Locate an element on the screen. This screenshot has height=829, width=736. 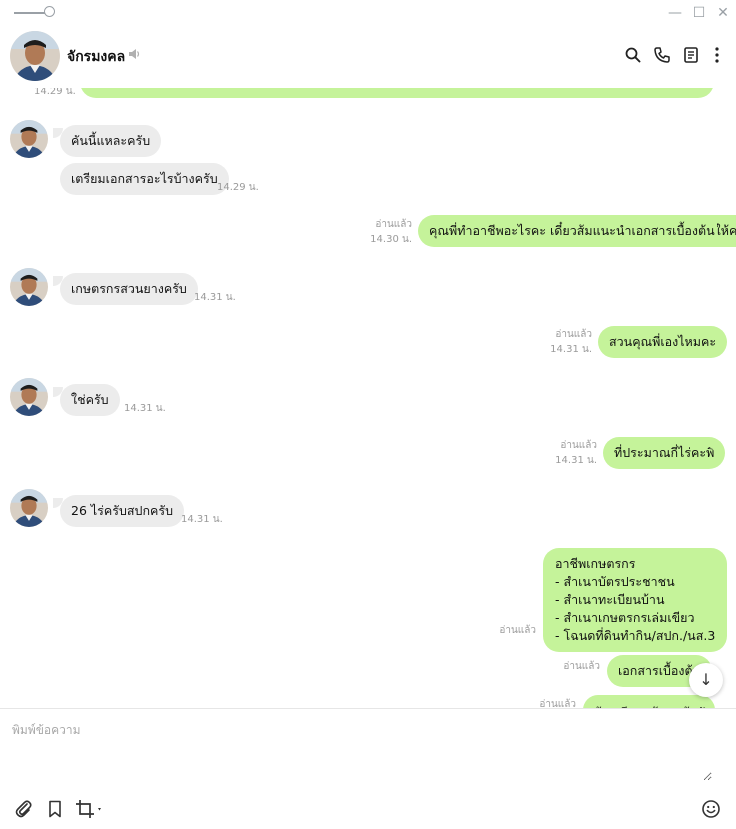
opacity-slider-track is located at coordinates (30, 13).